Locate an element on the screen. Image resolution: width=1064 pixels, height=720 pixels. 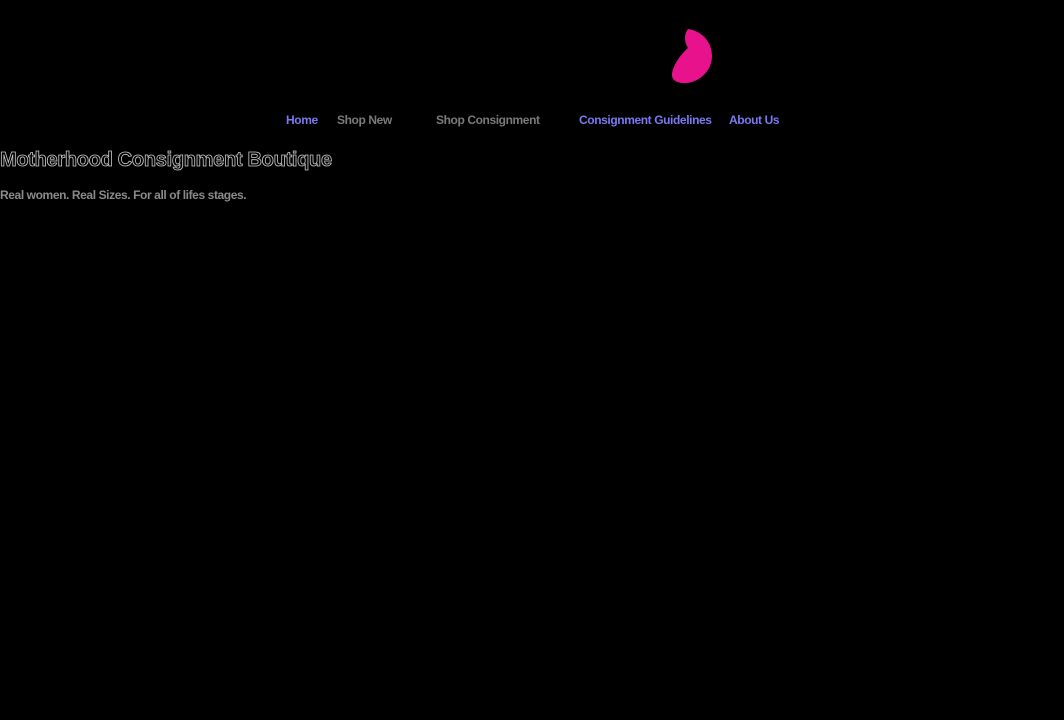
butterfly-logo-icon is located at coordinates (692, 57).